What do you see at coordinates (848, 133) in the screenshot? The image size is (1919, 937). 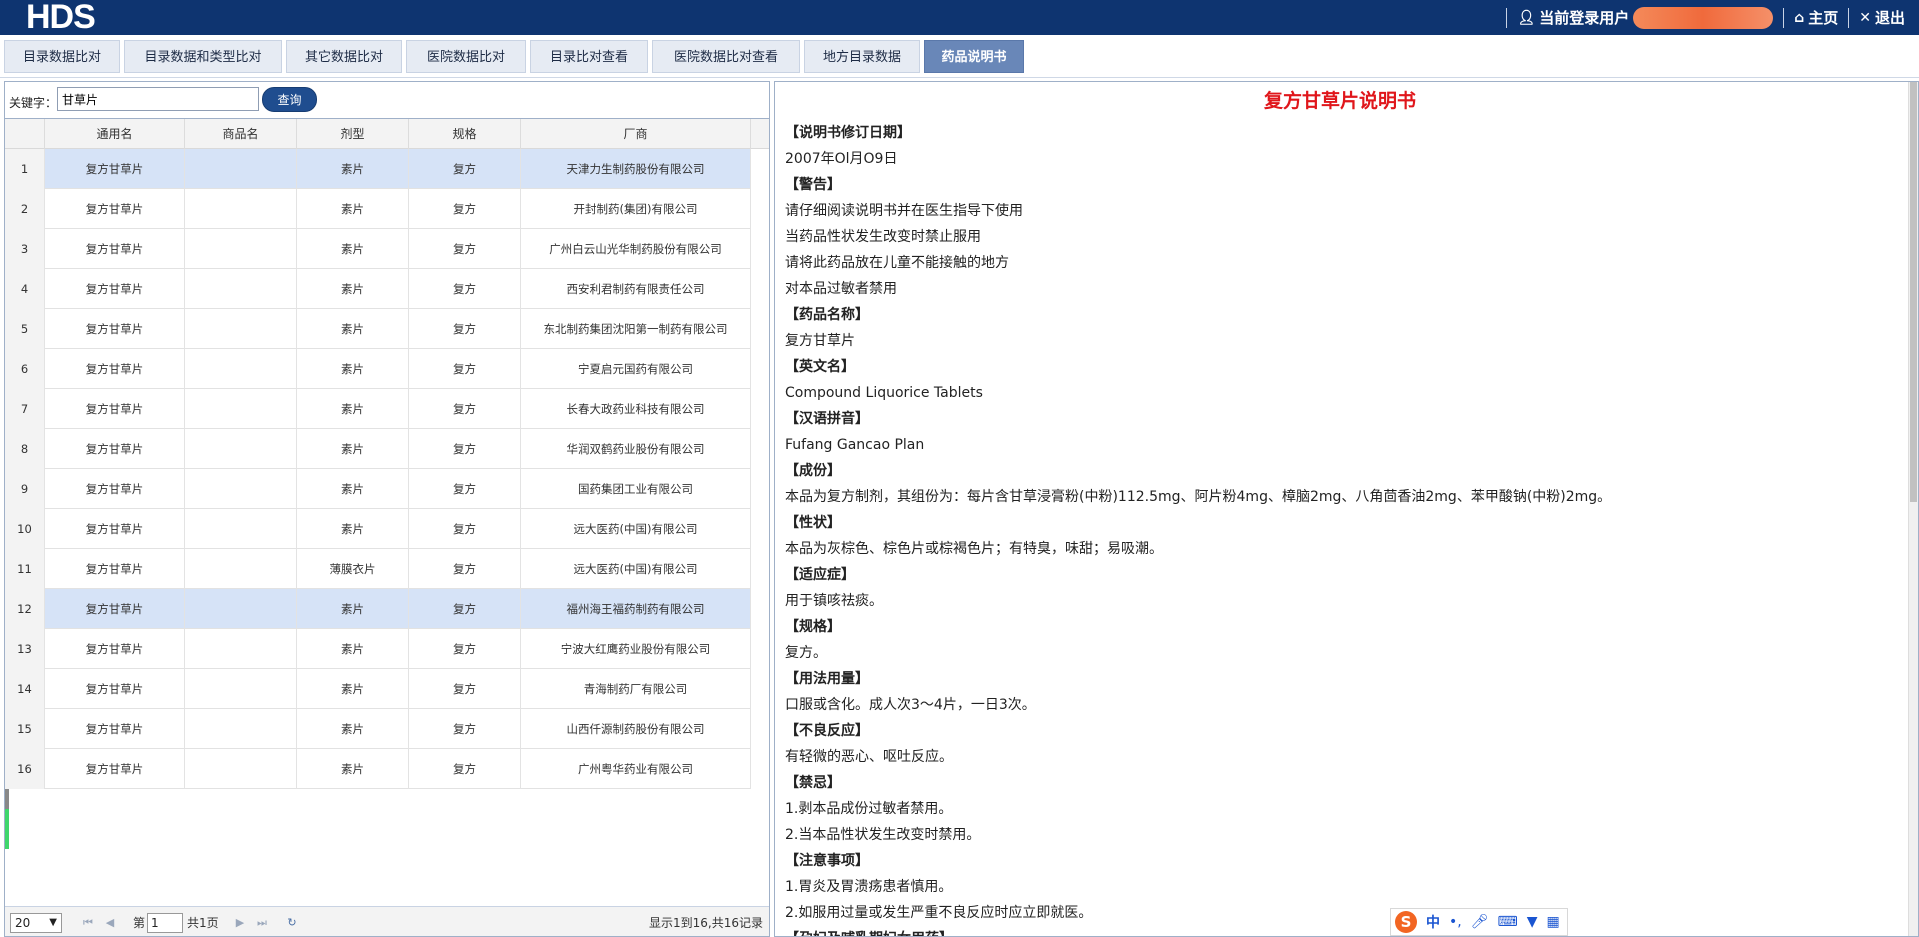 I see `section-heading: 【说明书修订日期】` at bounding box center [848, 133].